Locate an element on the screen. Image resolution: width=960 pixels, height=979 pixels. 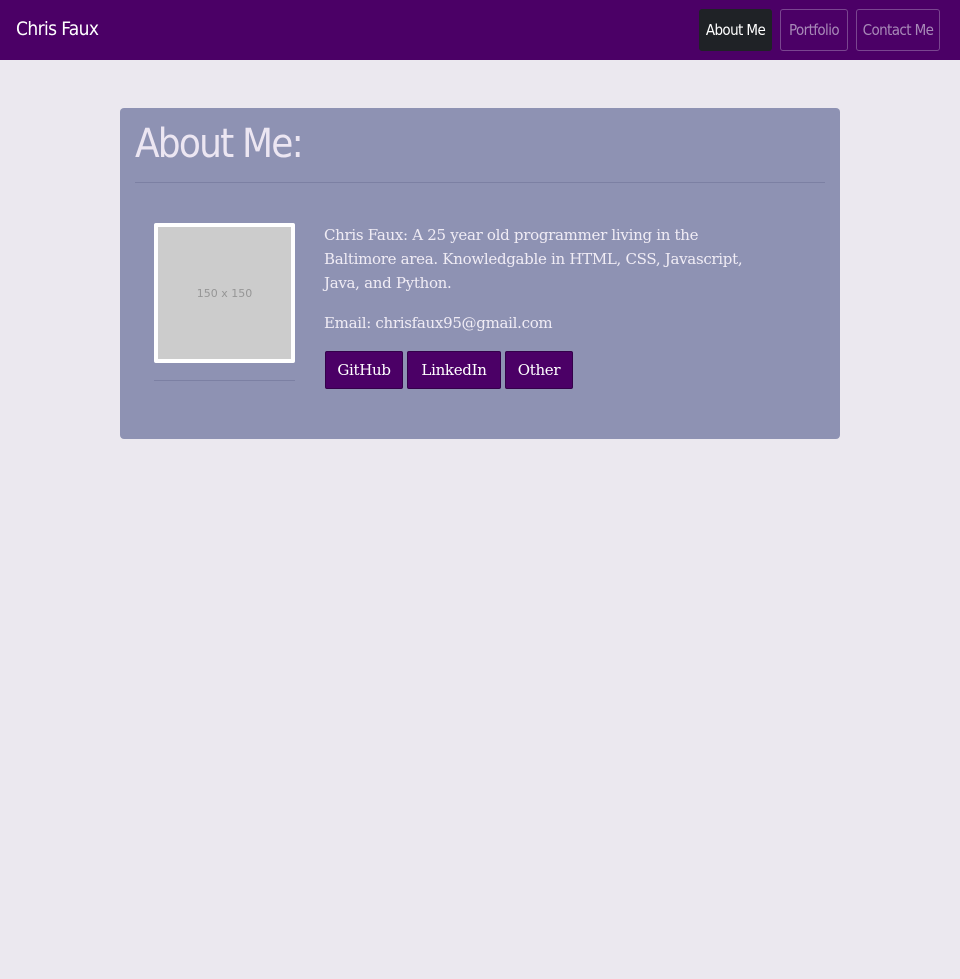
navbar: Chris Faux About Me Portfolio Contact Me is located at coordinates (480, 30).